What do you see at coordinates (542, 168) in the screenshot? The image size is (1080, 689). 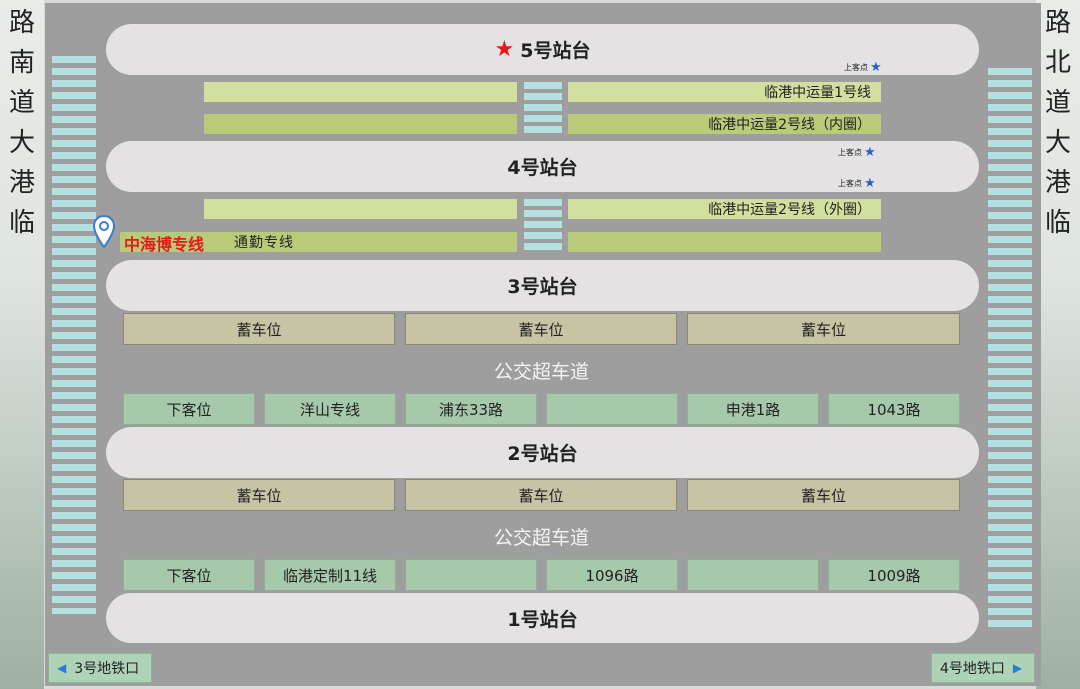 I see `platform-4-label: 4号站台` at bounding box center [542, 168].